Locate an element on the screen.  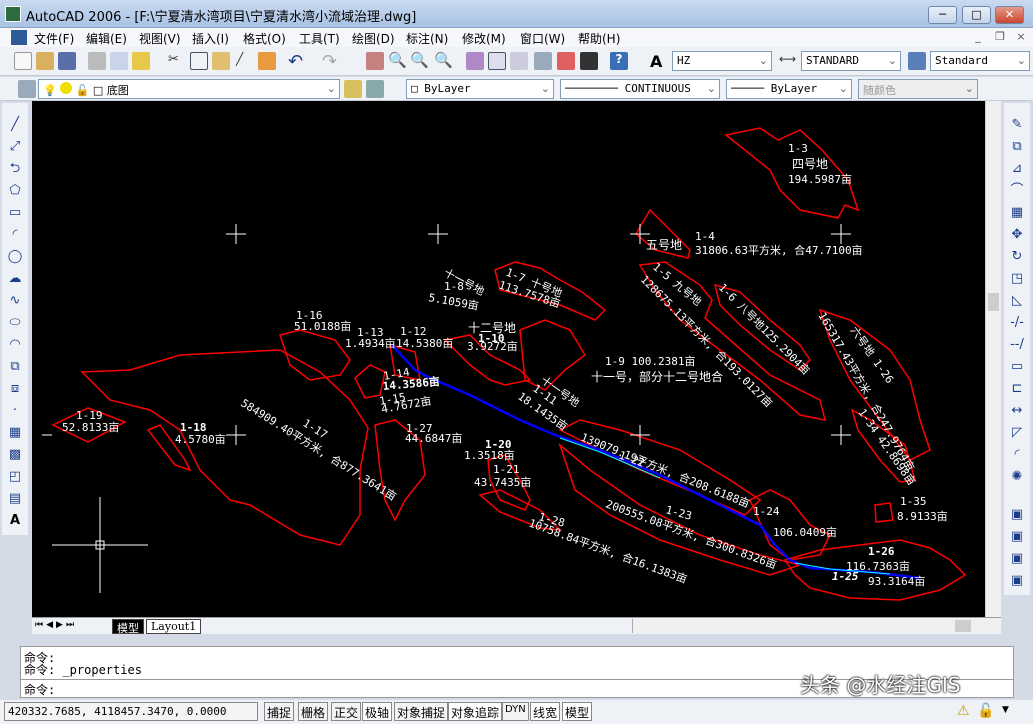
tab-navigation-arrows: ⏮◀▶⏭ is located at coordinates (56, 625).